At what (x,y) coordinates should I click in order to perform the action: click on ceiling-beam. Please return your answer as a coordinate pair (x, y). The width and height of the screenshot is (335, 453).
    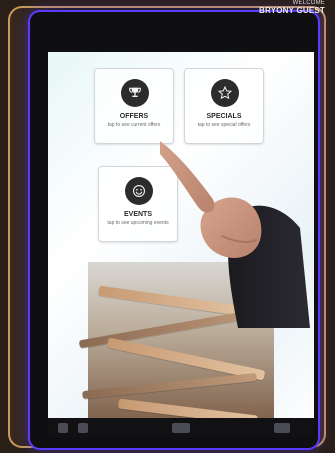
    Looking at the image, I should click on (169, 386).